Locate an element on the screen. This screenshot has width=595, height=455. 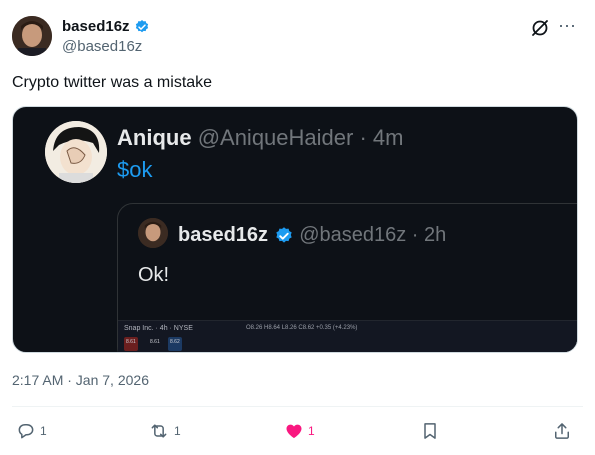
repost-button: 1 is located at coordinates (164, 431).